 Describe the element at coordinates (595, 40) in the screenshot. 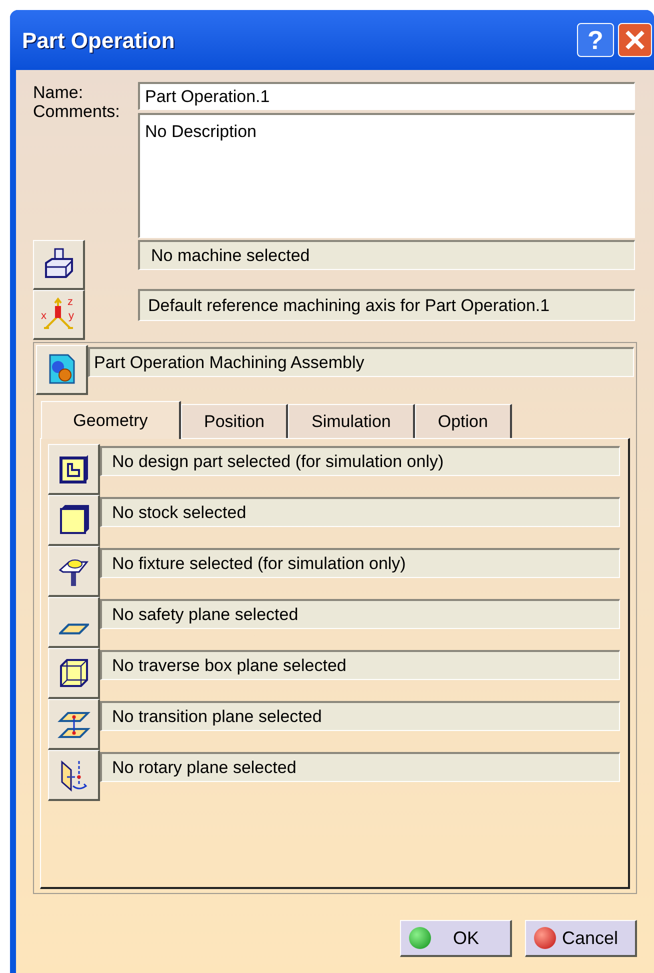

I see `help-button: ?` at that location.